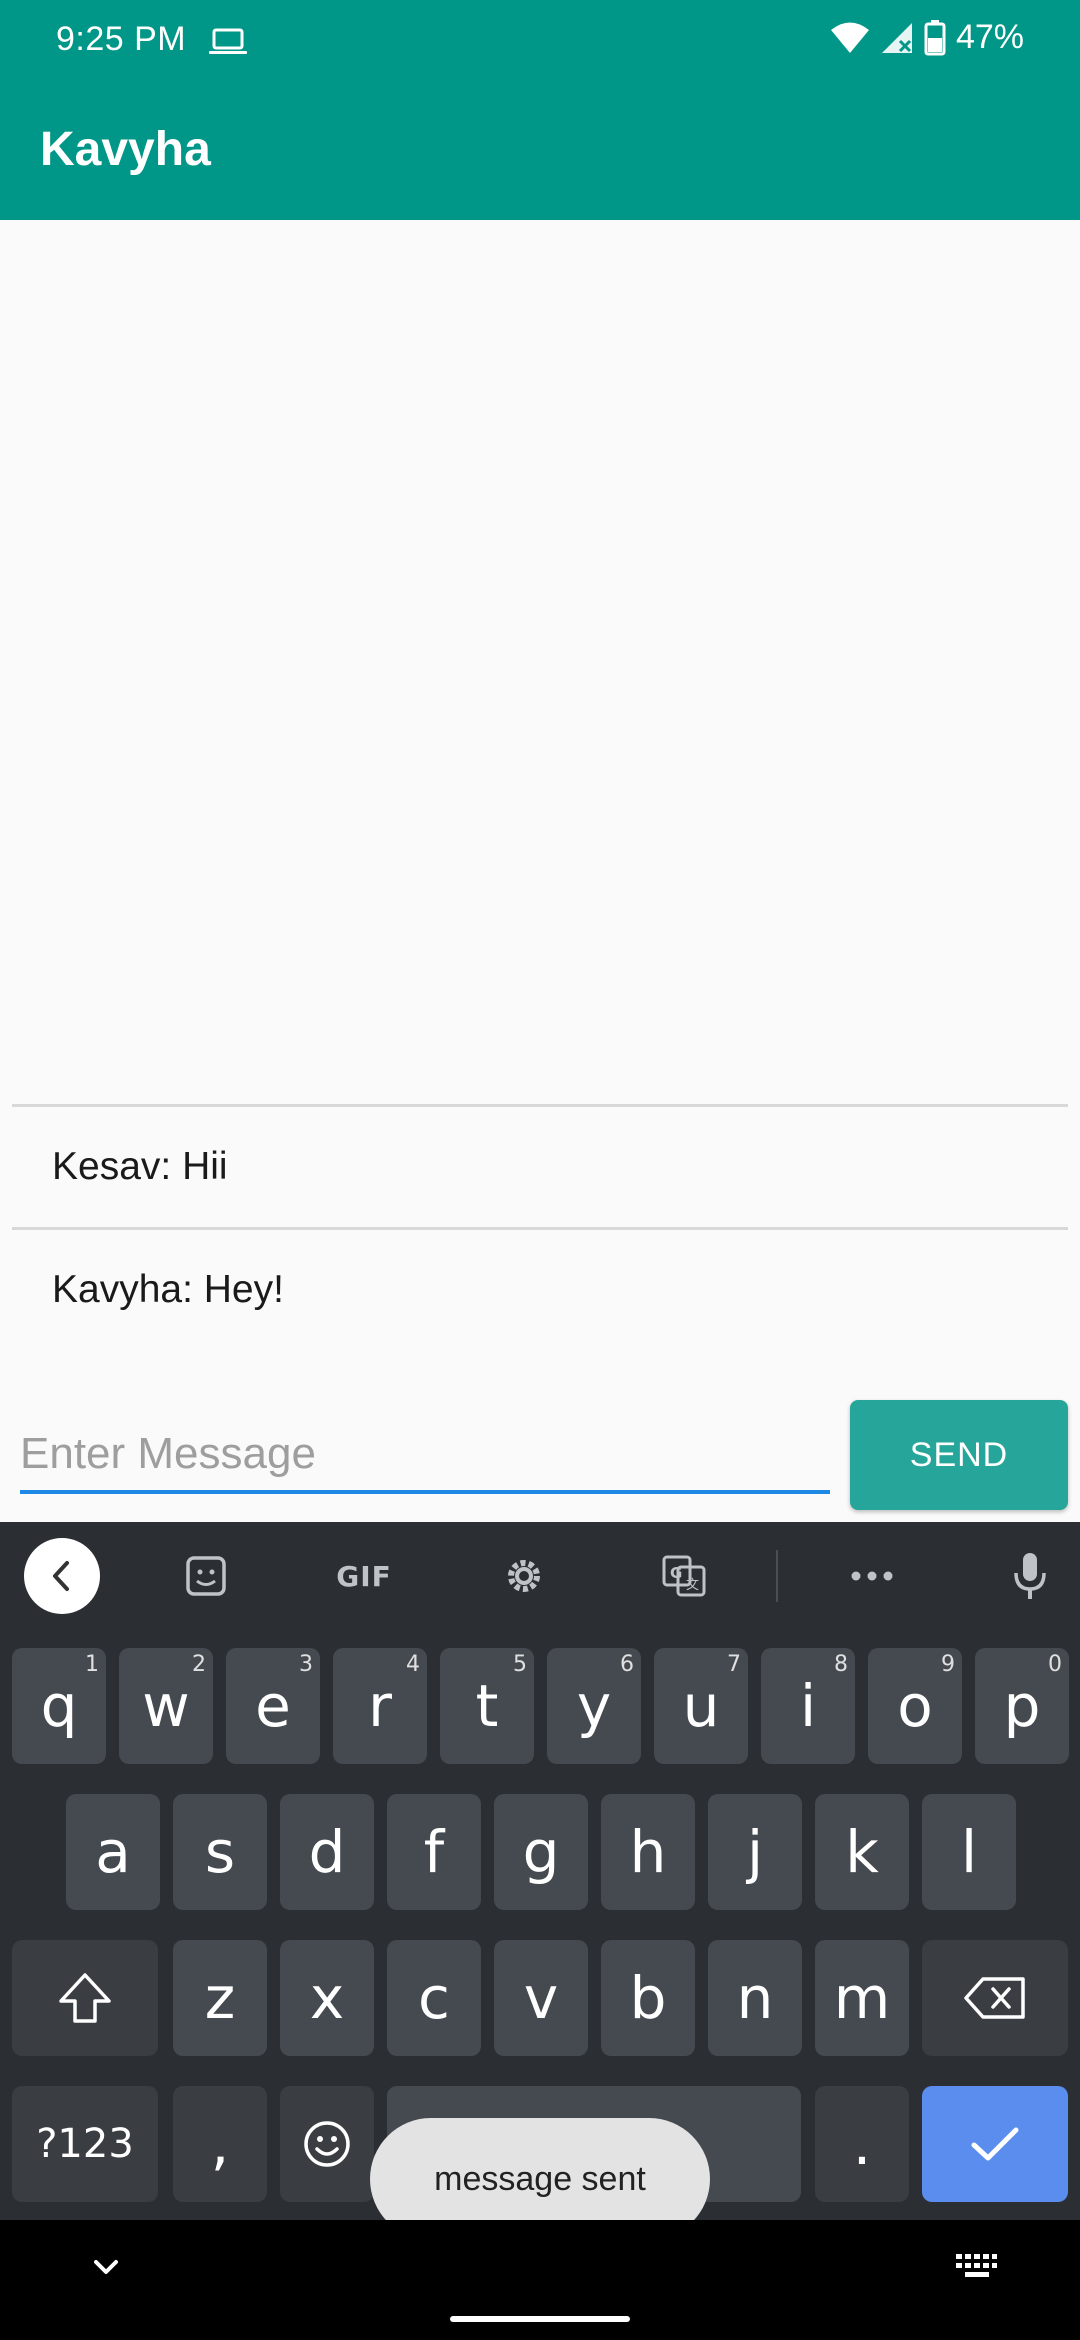  I want to click on sticker-button, so click(206, 1576).